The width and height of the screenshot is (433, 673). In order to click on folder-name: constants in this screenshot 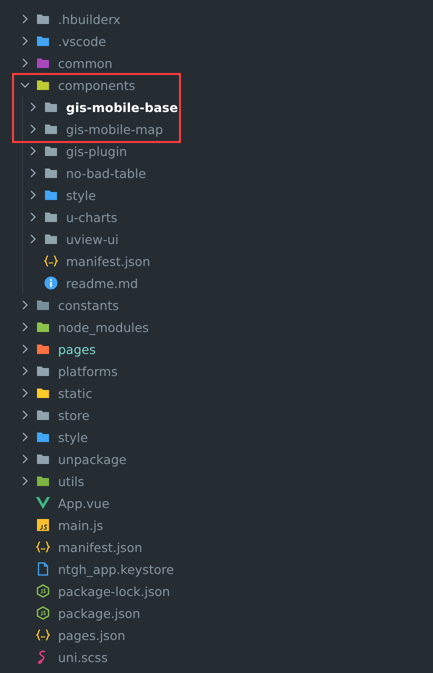, I will do `click(88, 305)`.